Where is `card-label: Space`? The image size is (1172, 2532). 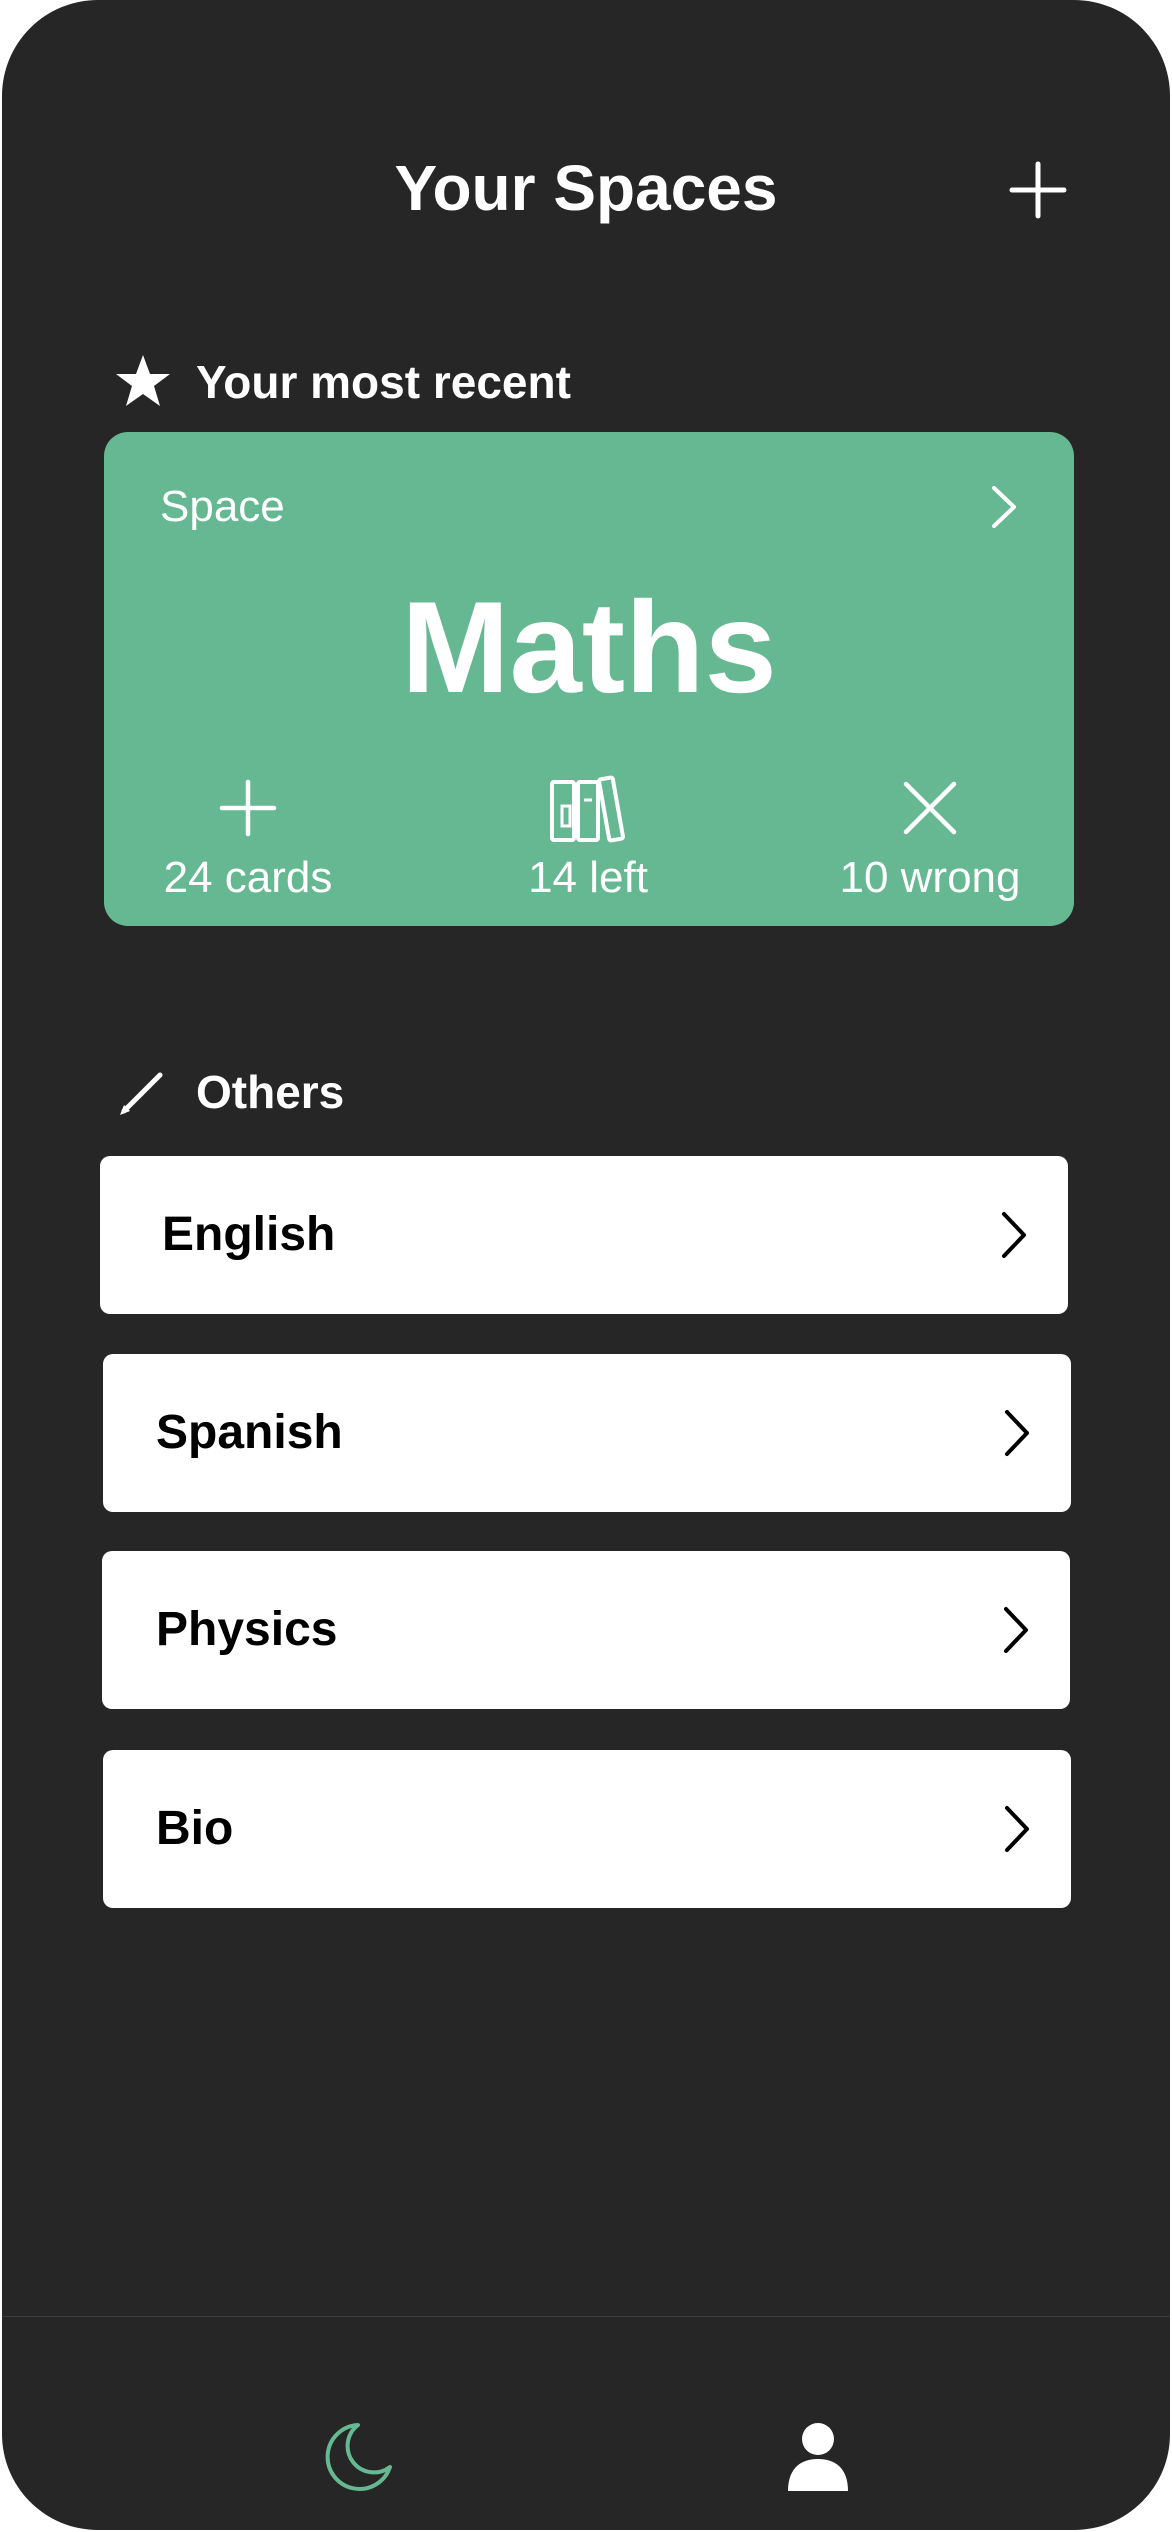 card-label: Space is located at coordinates (222, 506).